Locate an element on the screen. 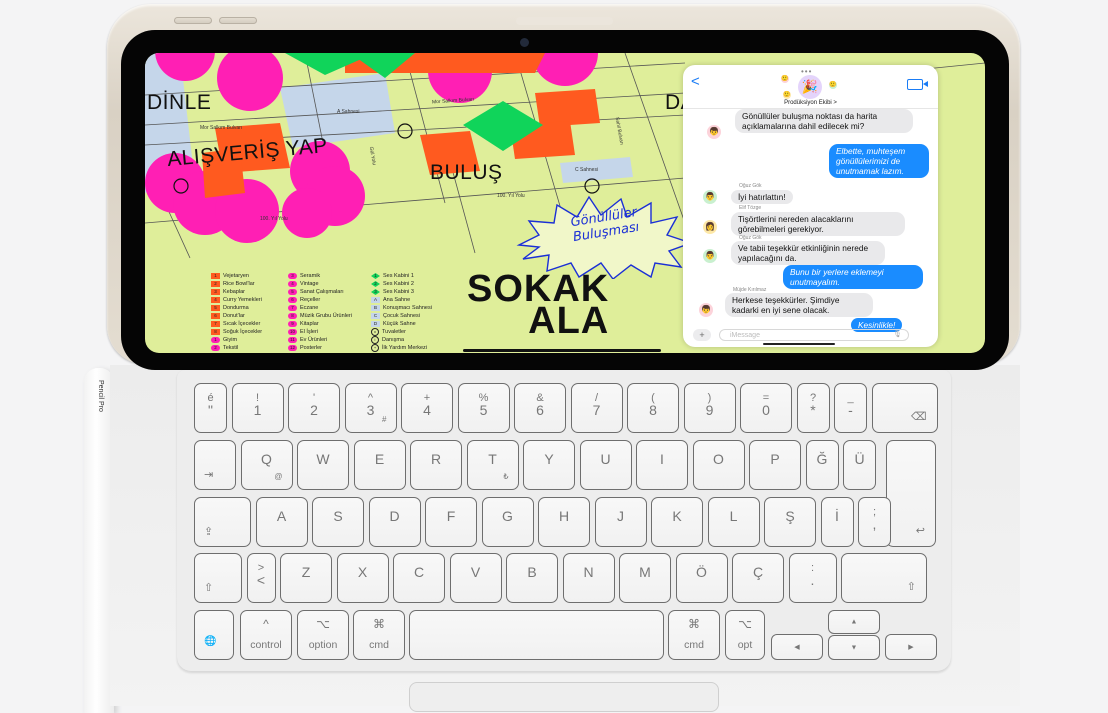 This screenshot has height=713, width=1108. map-shop-circle is located at coordinates (250, 82).